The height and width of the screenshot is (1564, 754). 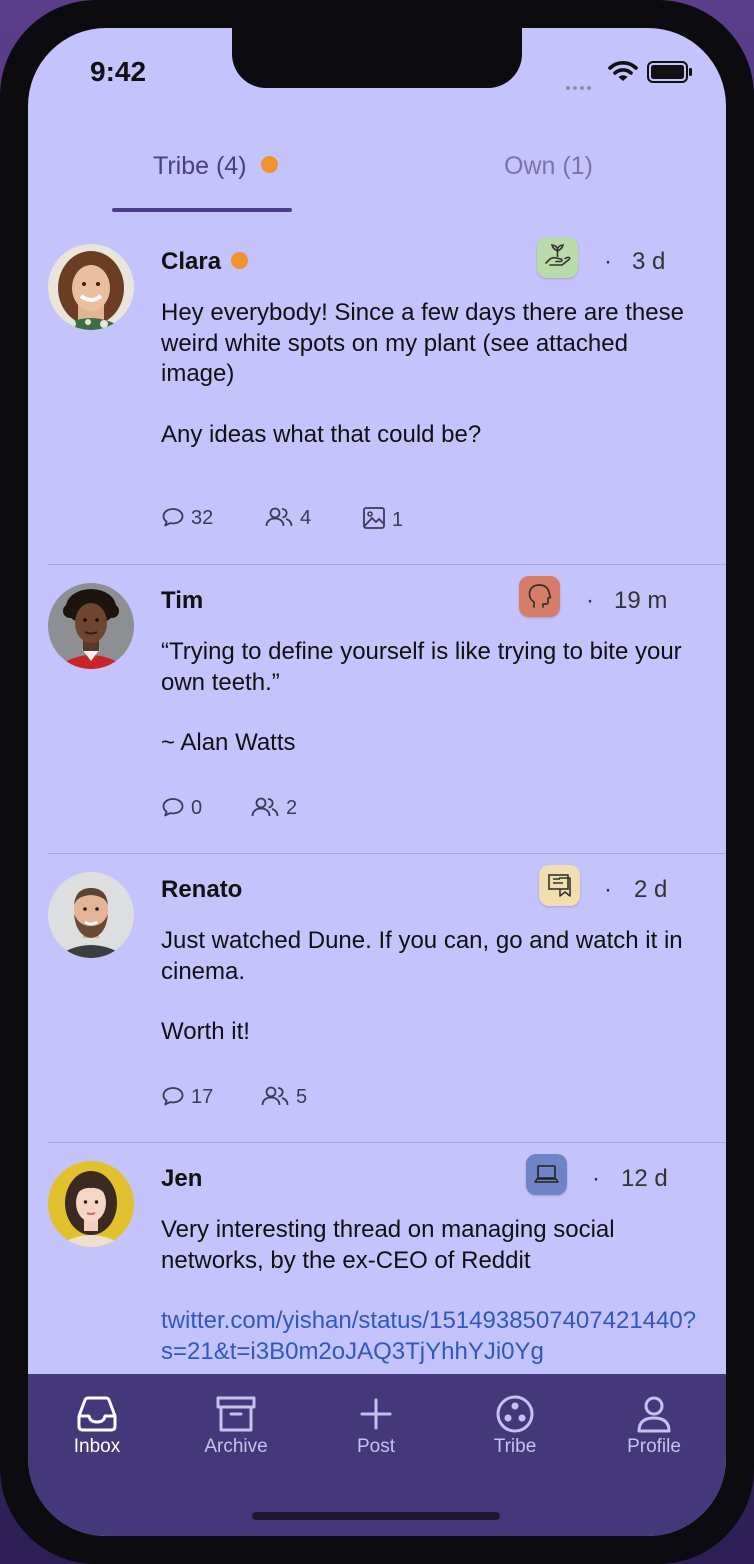 I want to click on tribe-icon, so click(x=515, y=1414).